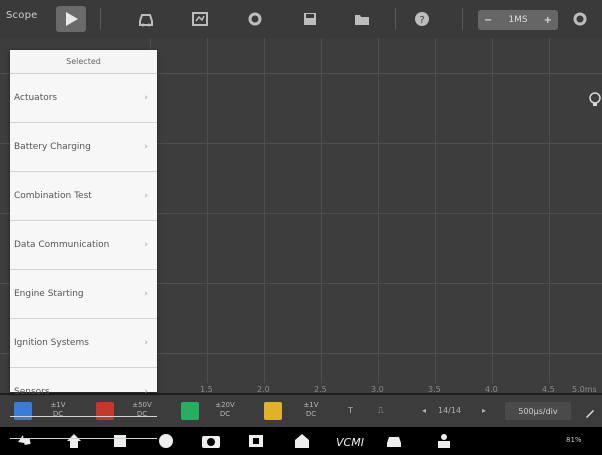 The width and height of the screenshot is (602, 455). What do you see at coordinates (491, 389) in the screenshot?
I see `x-tick-label: 4.0` at bounding box center [491, 389].